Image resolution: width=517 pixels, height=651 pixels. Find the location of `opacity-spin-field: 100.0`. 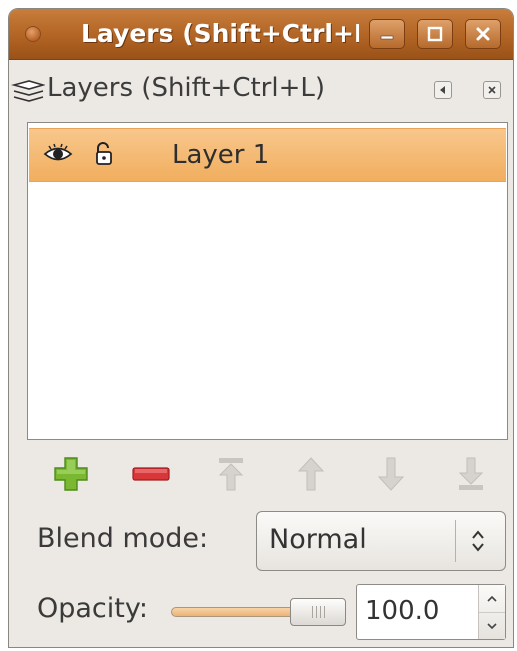

opacity-spin-field: 100.0 is located at coordinates (431, 612).